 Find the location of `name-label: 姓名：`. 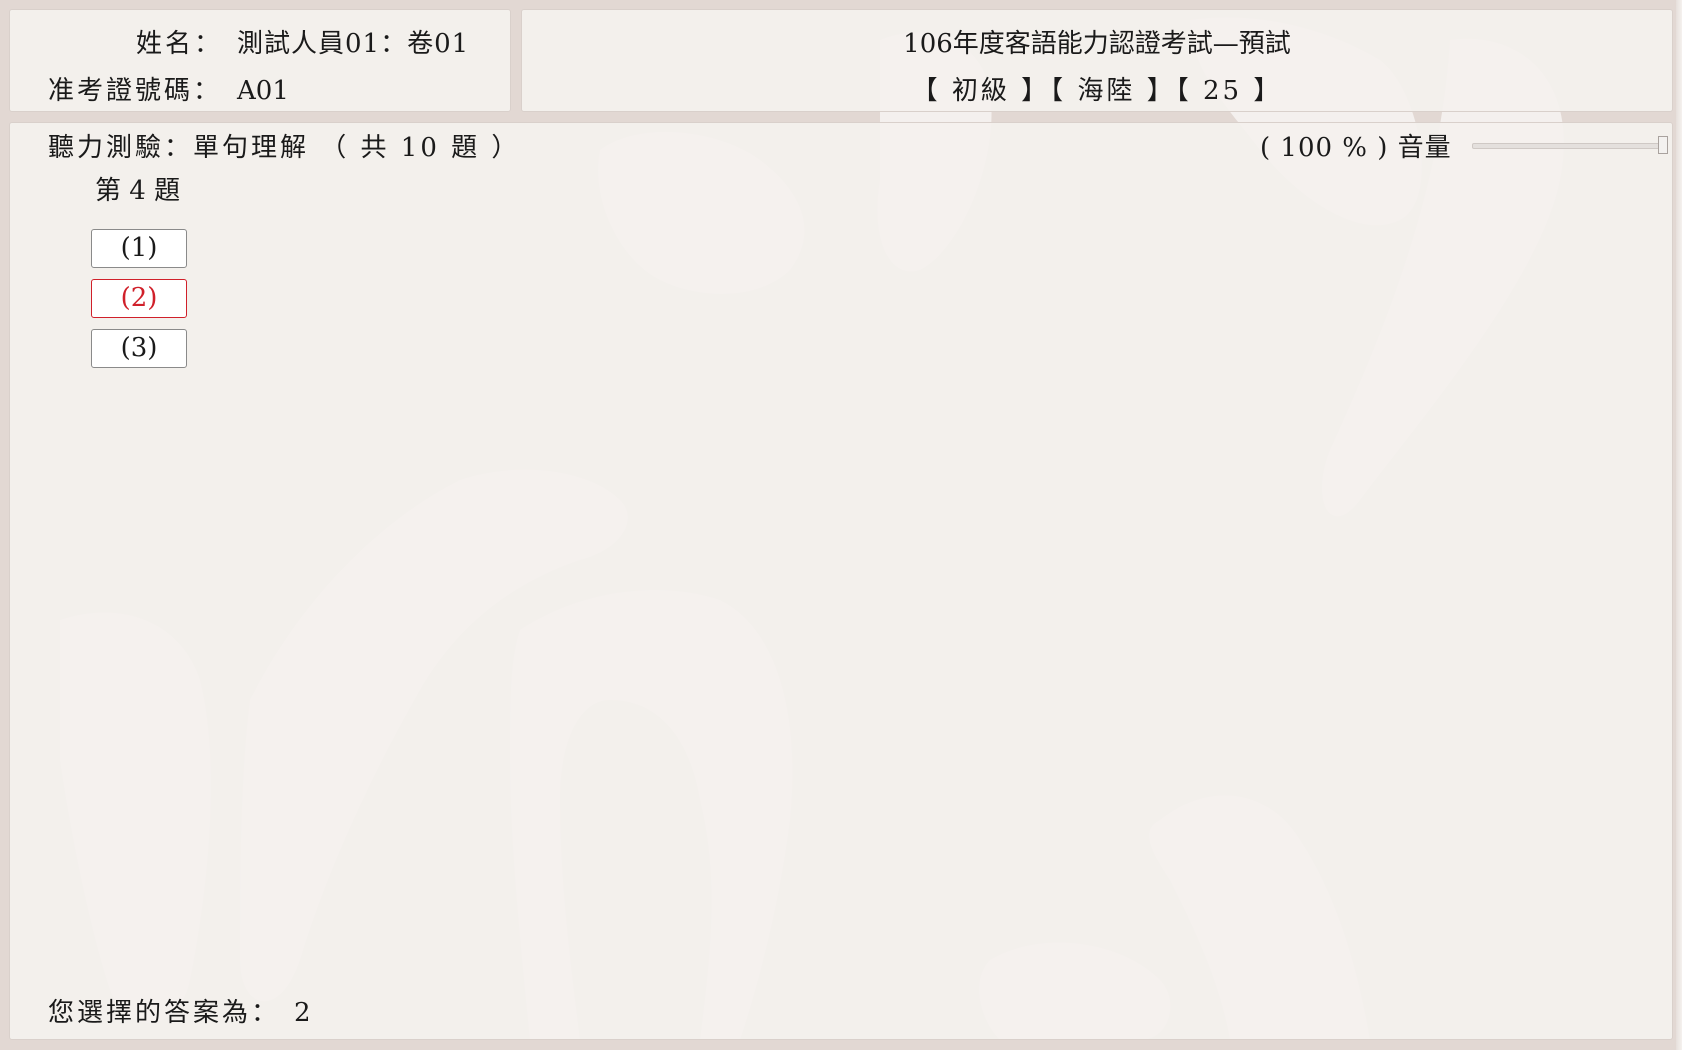

name-label: 姓名： is located at coordinates (180, 44).